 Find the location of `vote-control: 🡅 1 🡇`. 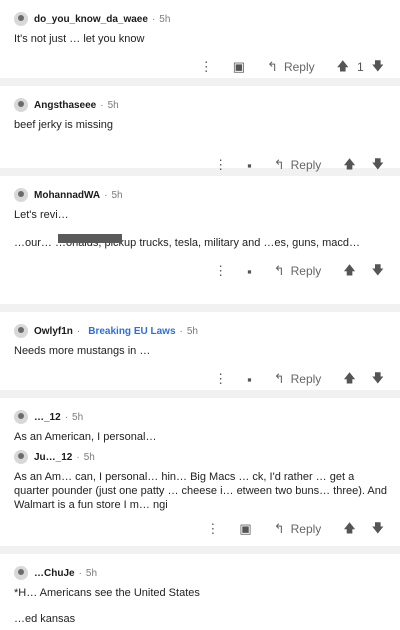

vote-control: 🡅 1 🡇 is located at coordinates (360, 67).